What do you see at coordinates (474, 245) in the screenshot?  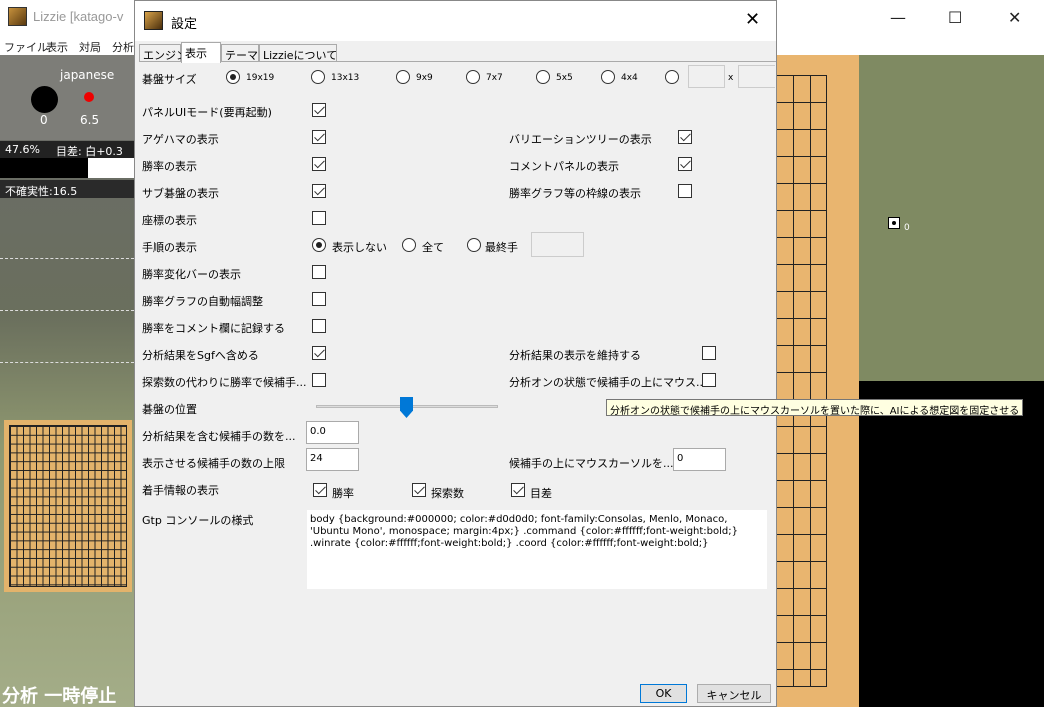 I see `move-number-last-radio` at bounding box center [474, 245].